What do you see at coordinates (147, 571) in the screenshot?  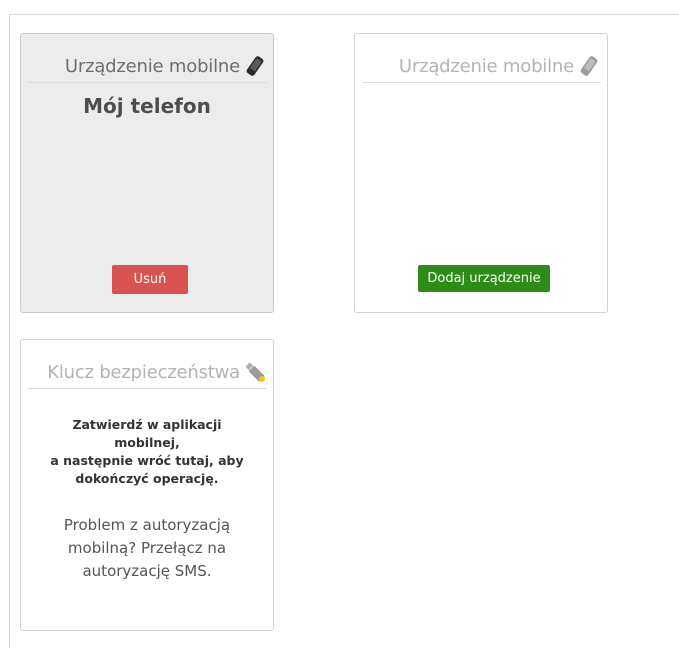 I see `sms-link-line: autoryzację SMS.` at bounding box center [147, 571].